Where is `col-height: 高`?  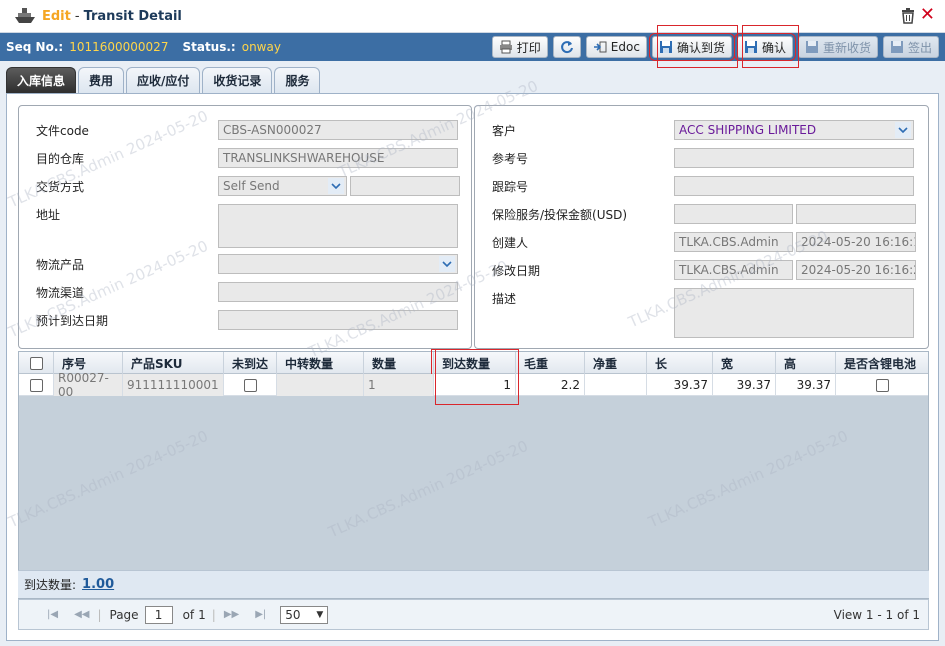 col-height: 高 is located at coordinates (806, 363).